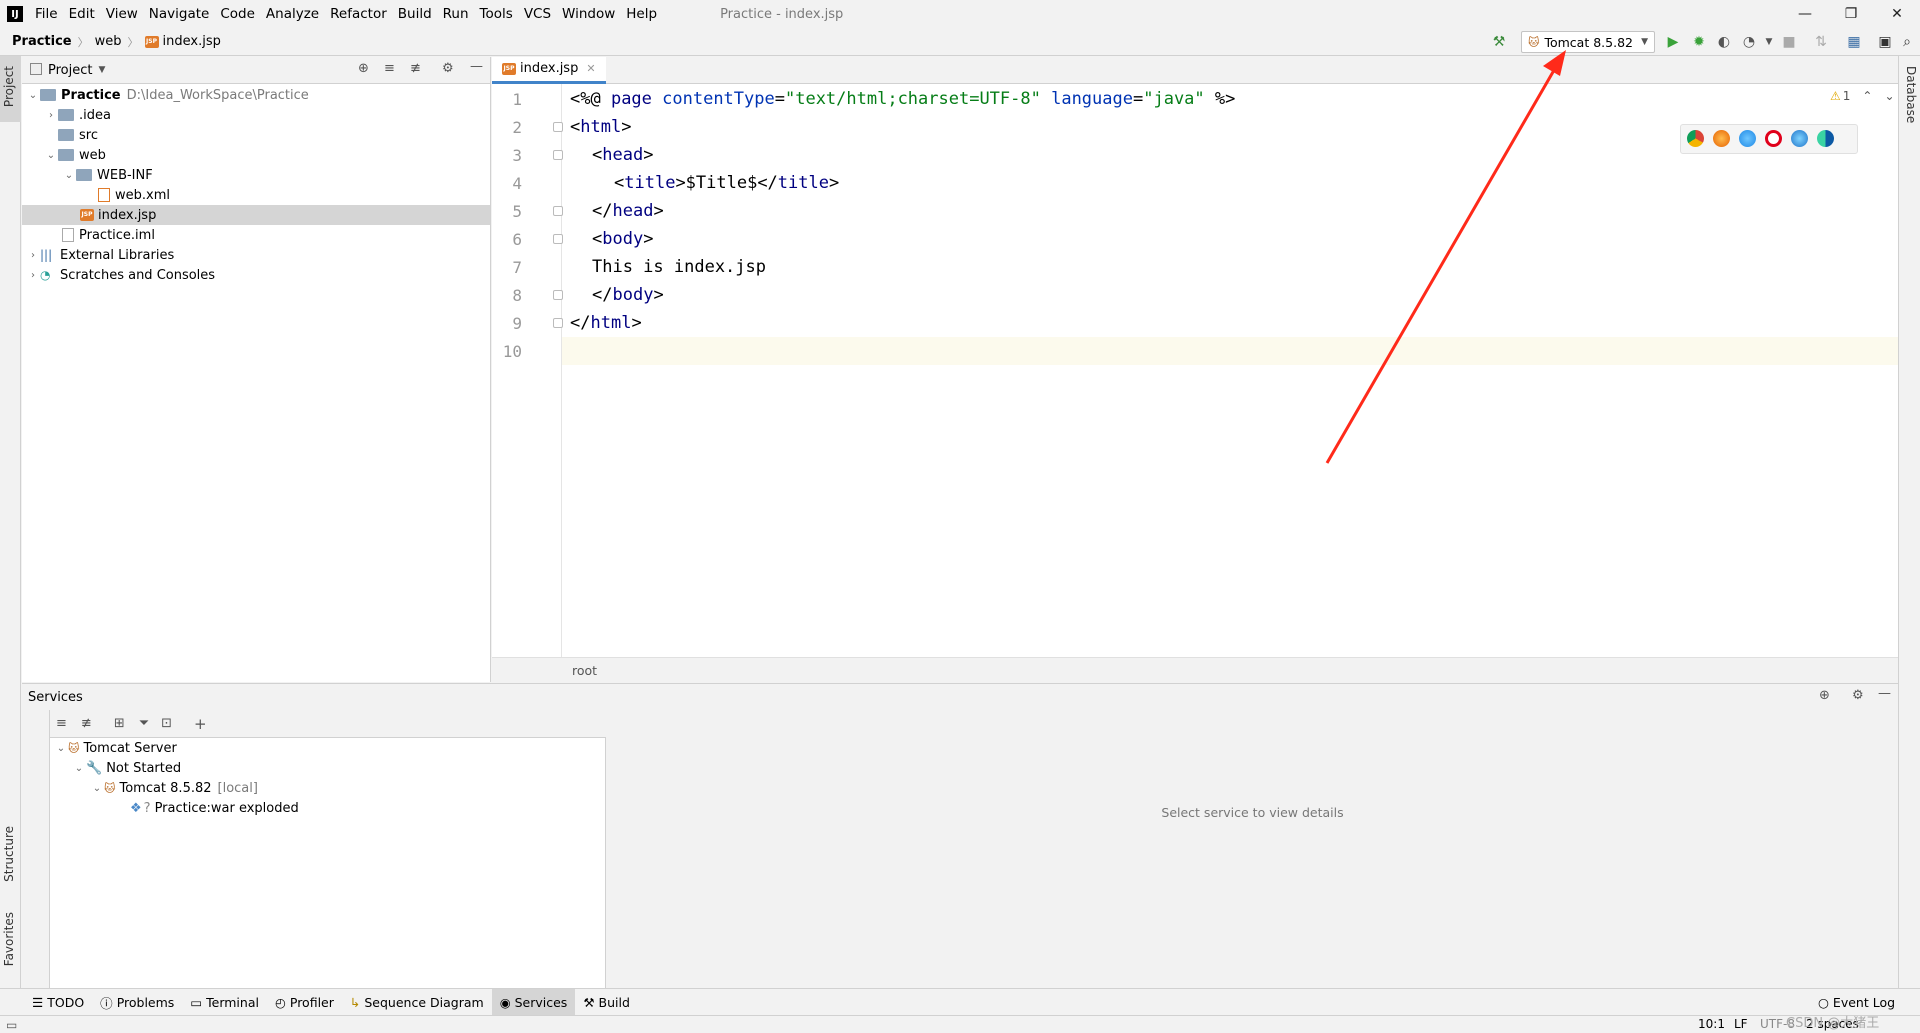  I want to click on tree-item-hint: [local], so click(237, 788).